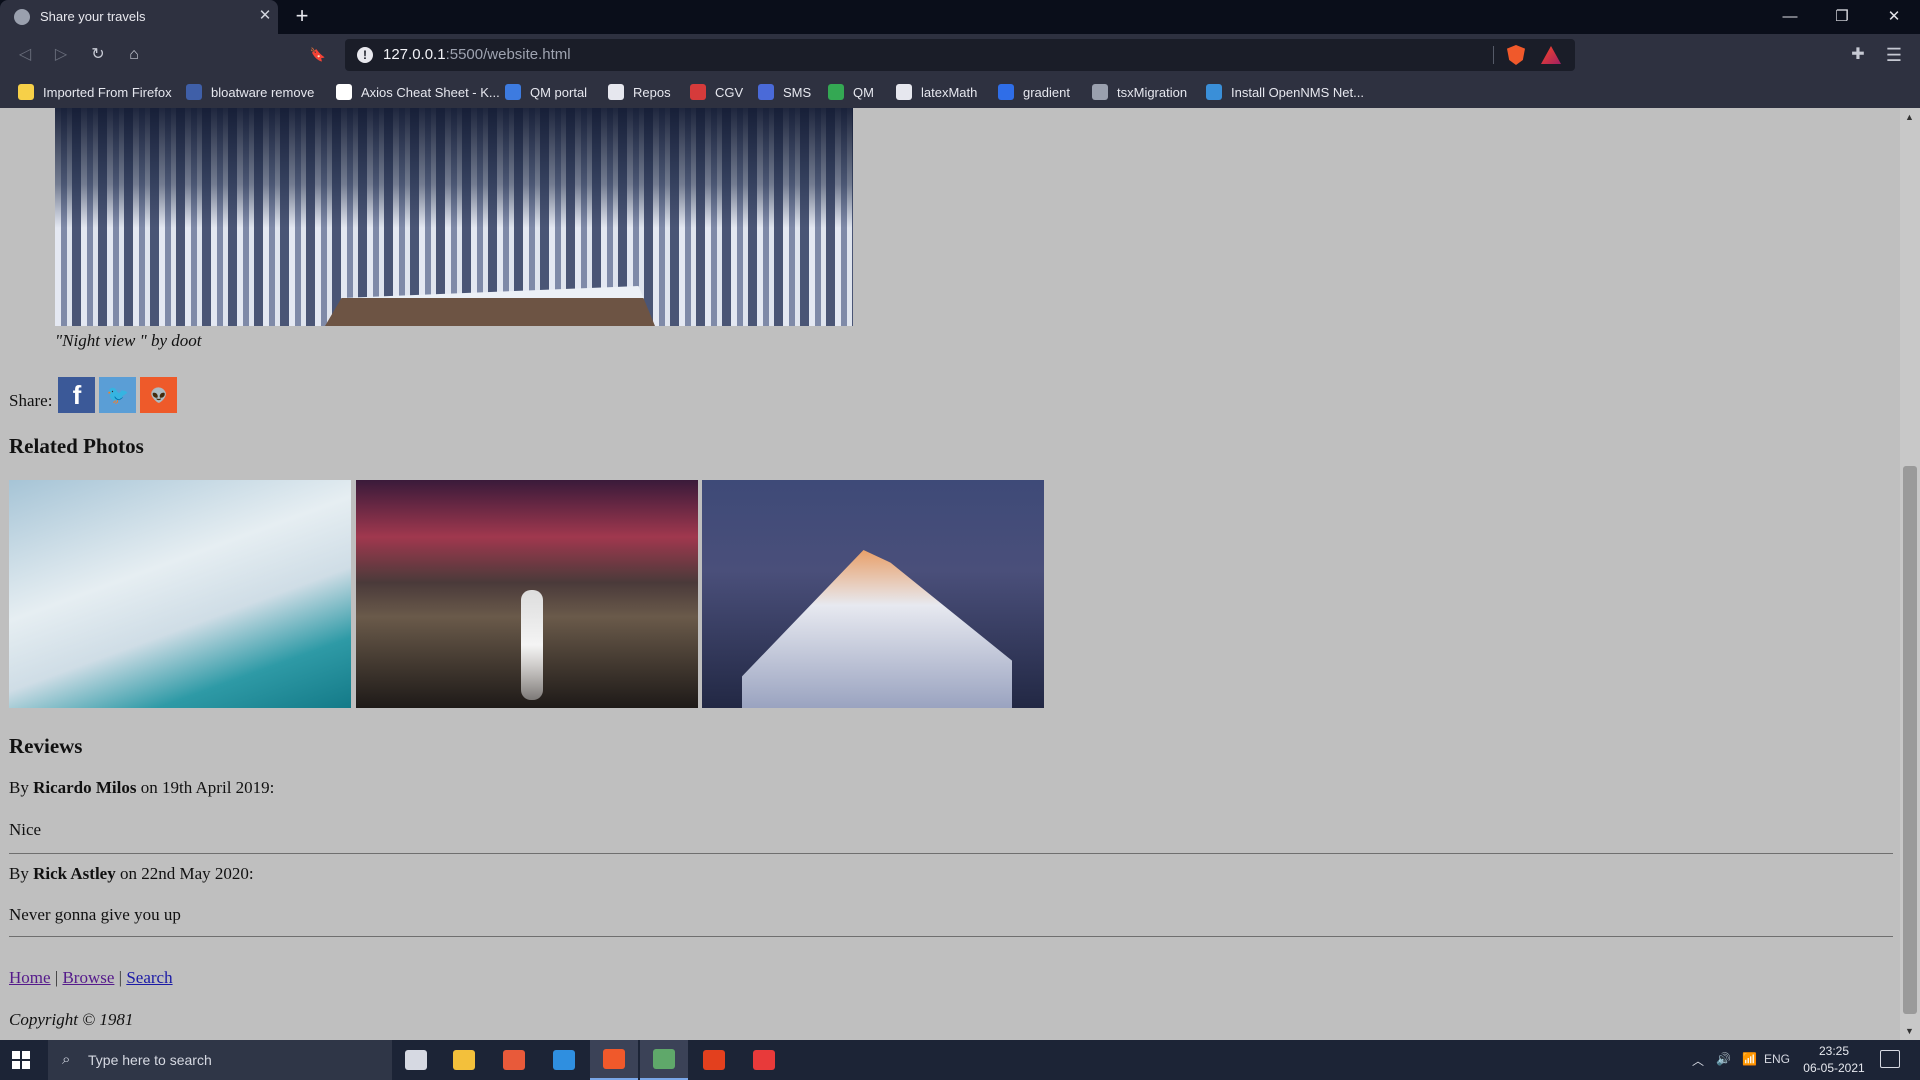  What do you see at coordinates (508, 54) in the screenshot?
I see `url-path: :5500/website.html` at bounding box center [508, 54].